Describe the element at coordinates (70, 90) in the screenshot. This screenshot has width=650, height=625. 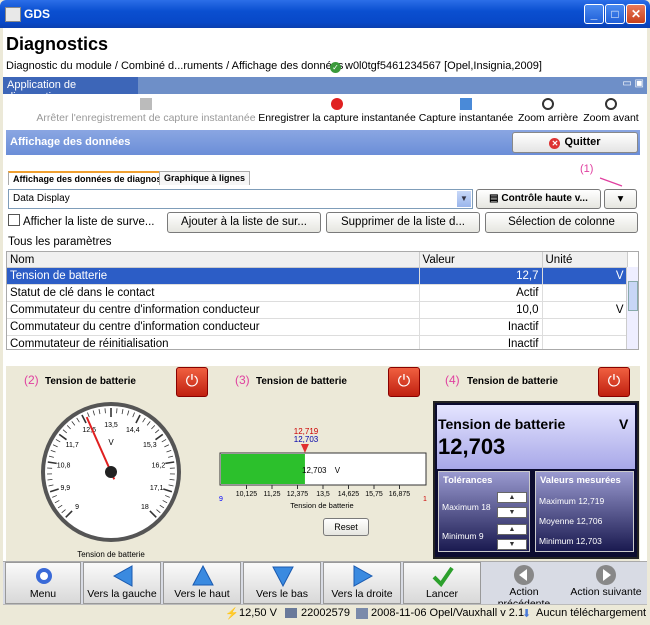
I see `tab-application: Application de diagnostics` at that location.